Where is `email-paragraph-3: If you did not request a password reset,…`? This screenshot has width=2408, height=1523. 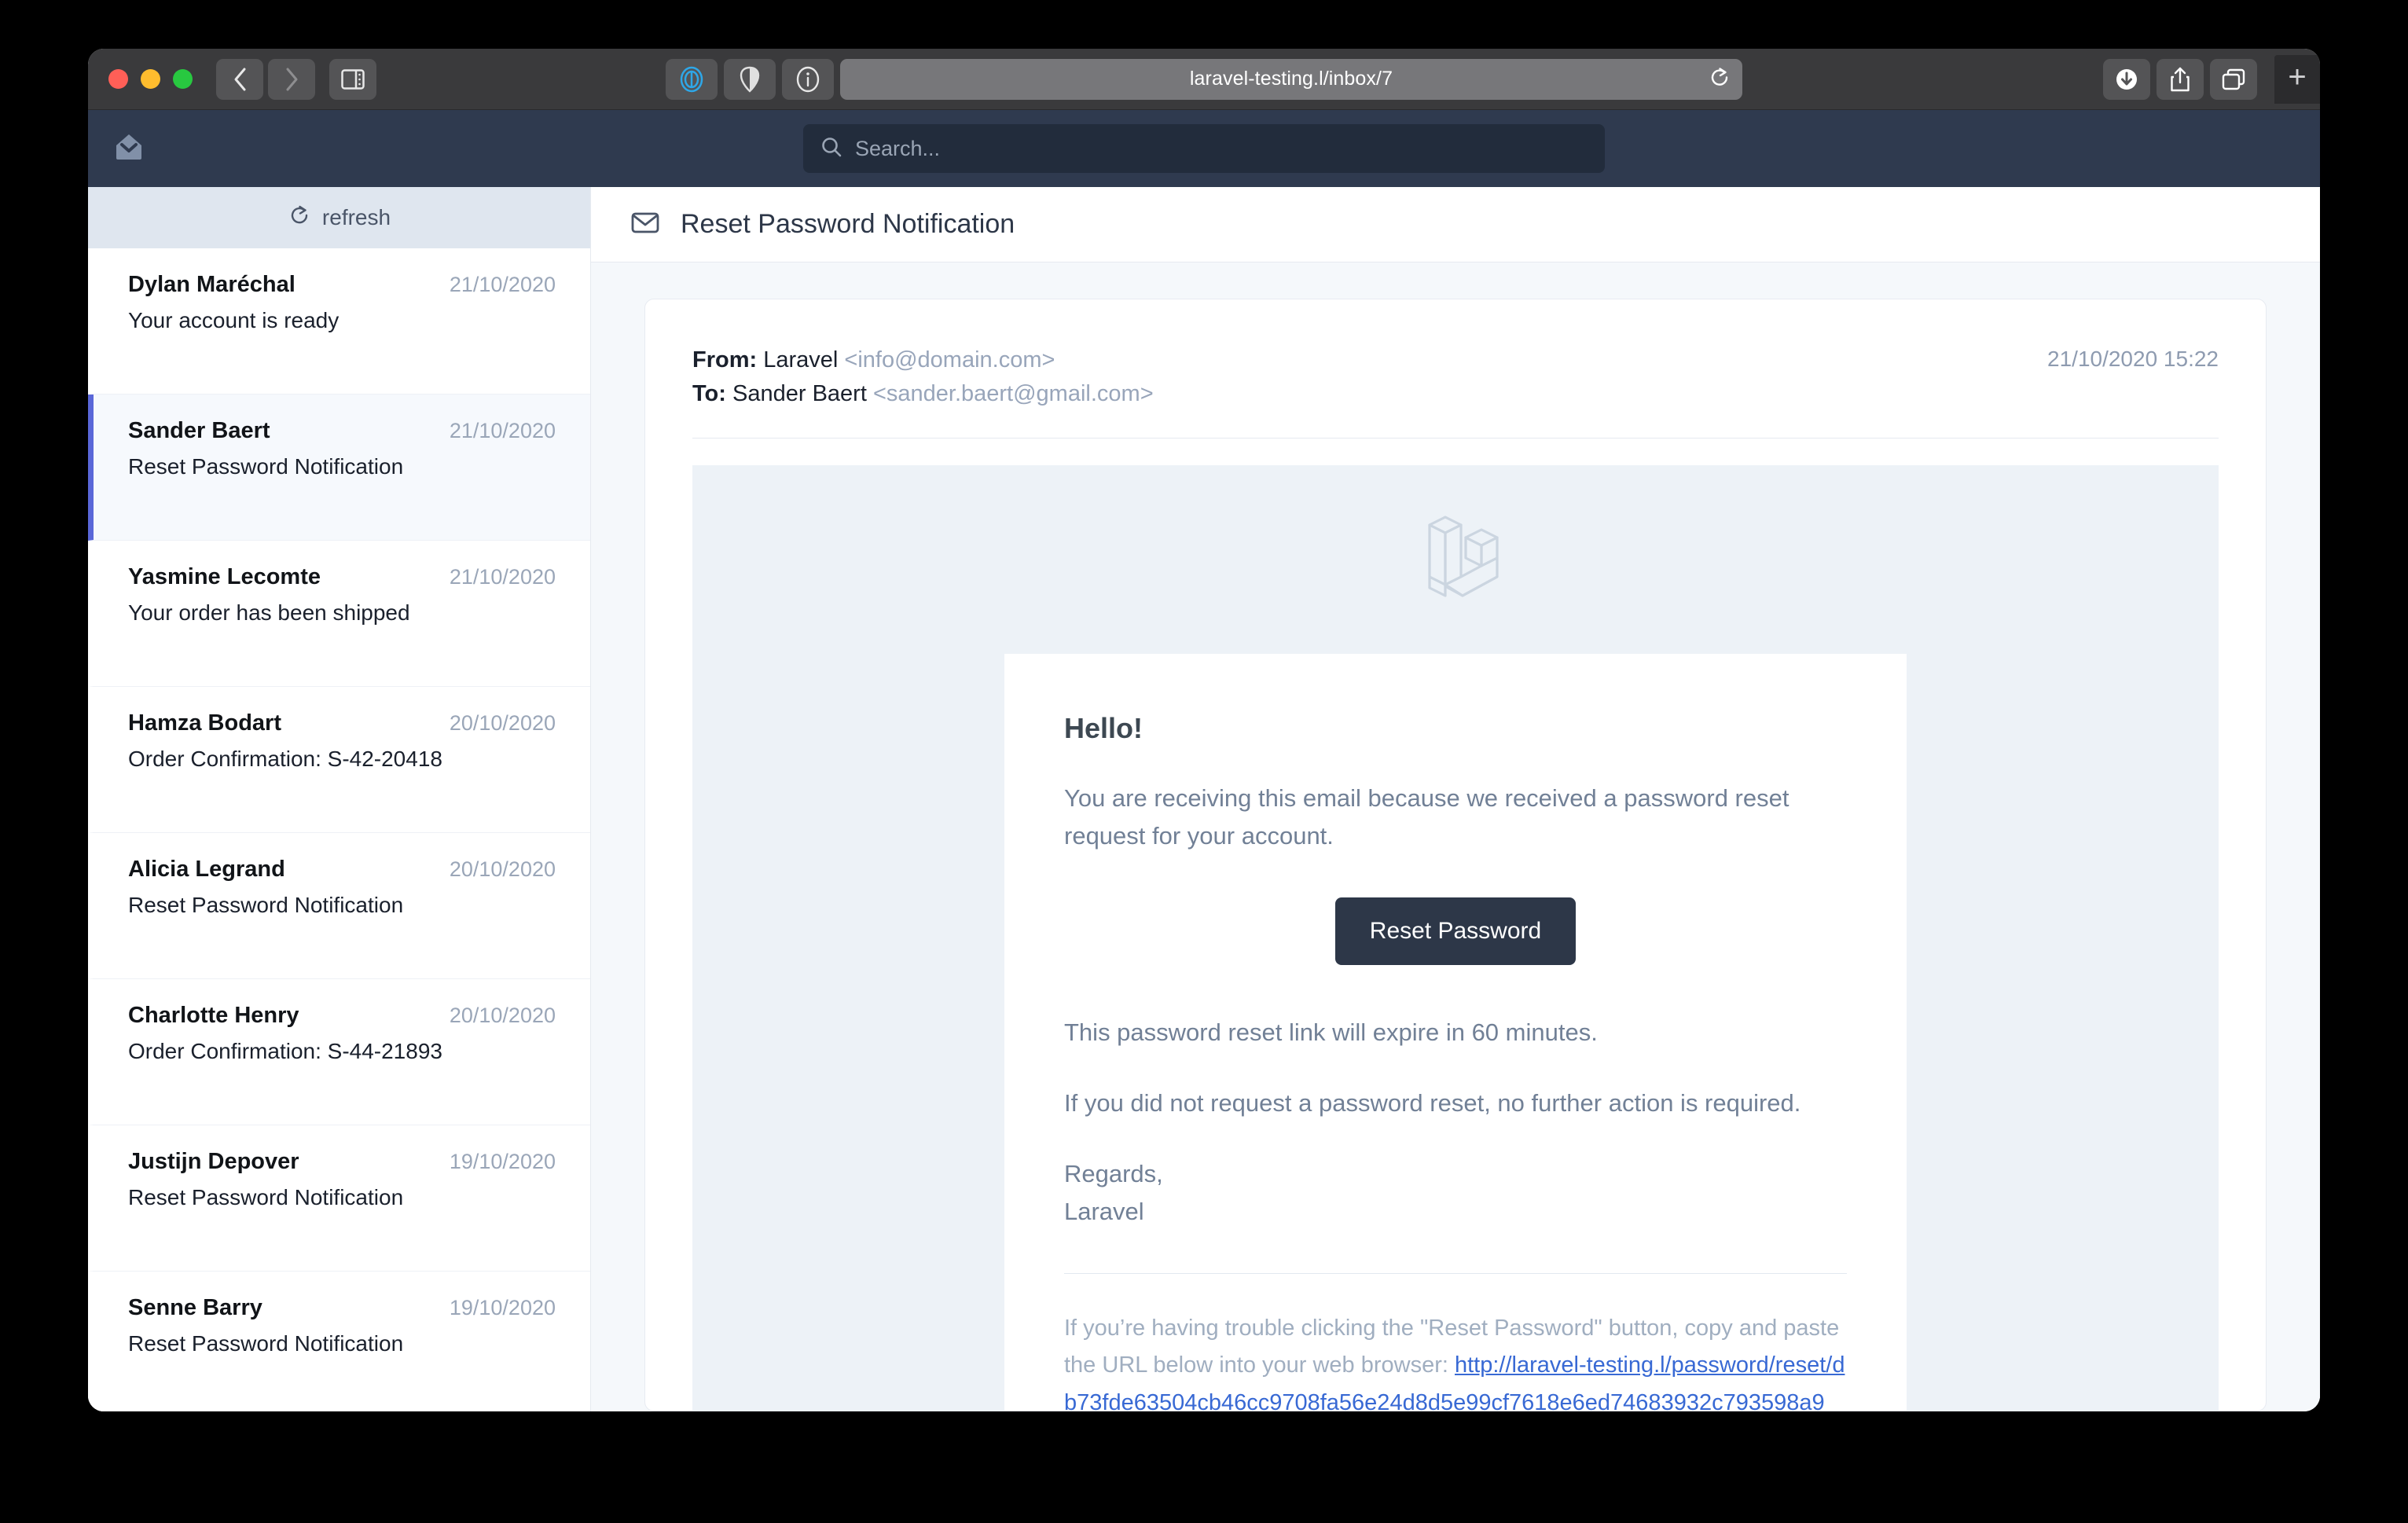
email-paragraph-3: If you did not request a password reset,… is located at coordinates (1432, 1102).